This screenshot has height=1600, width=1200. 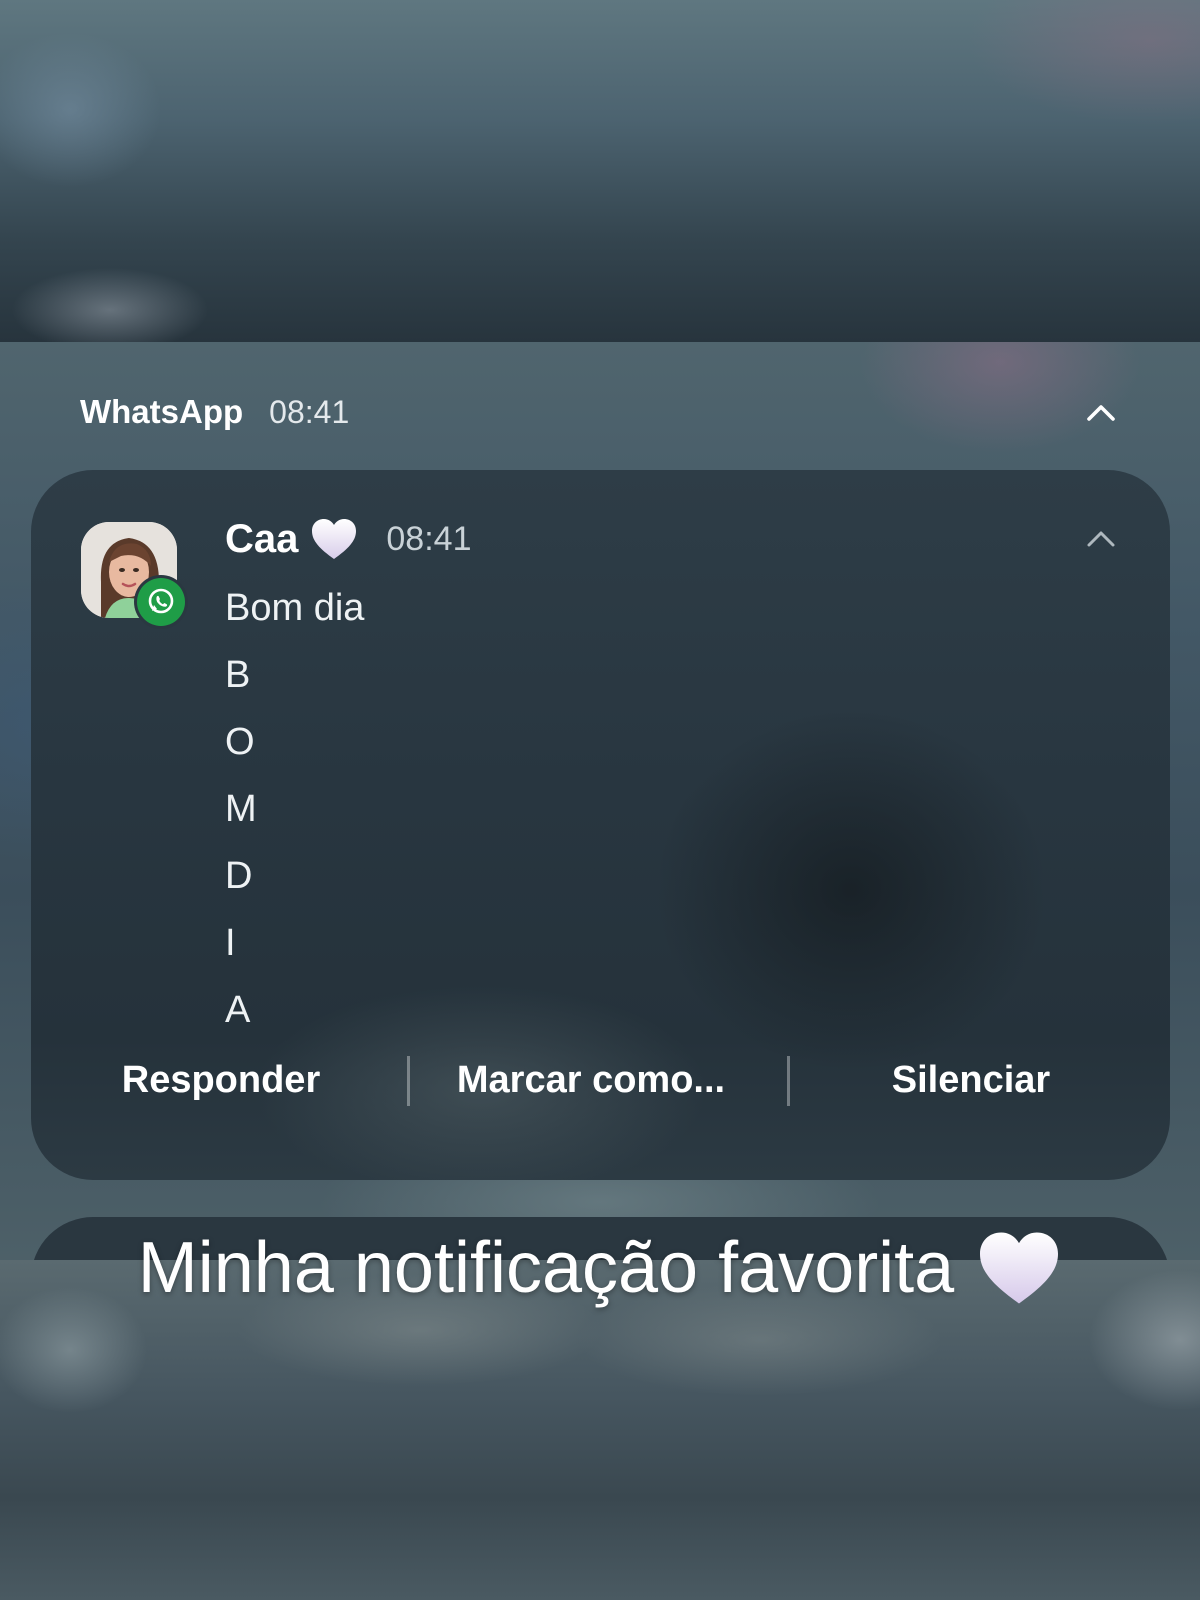 I want to click on message-time: 08:41, so click(x=429, y=538).